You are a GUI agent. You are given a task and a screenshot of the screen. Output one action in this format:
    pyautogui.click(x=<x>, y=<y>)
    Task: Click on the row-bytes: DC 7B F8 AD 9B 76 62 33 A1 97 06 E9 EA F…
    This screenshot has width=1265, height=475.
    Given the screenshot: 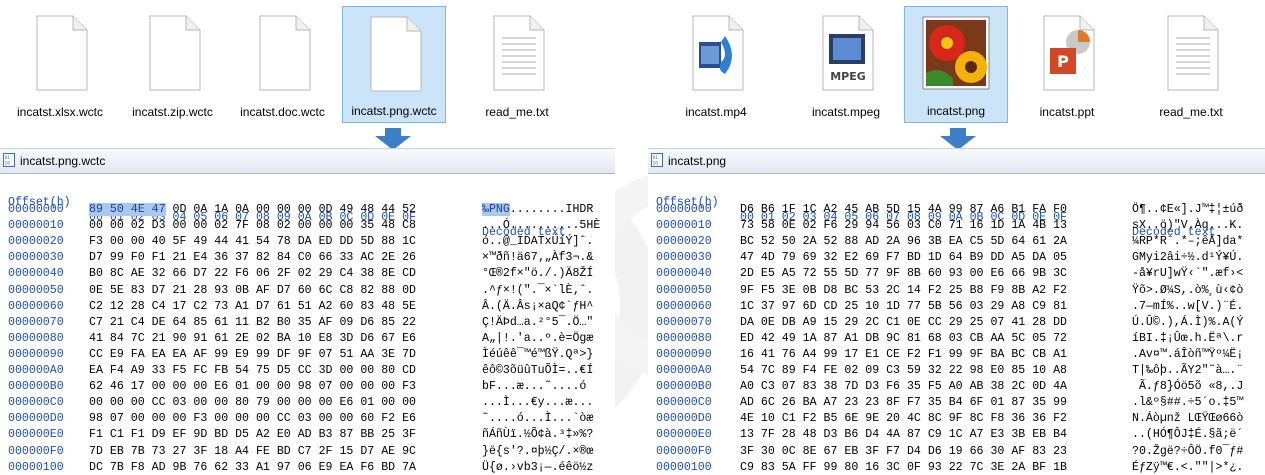 What is the action you would take?
    pyautogui.click(x=252, y=467)
    